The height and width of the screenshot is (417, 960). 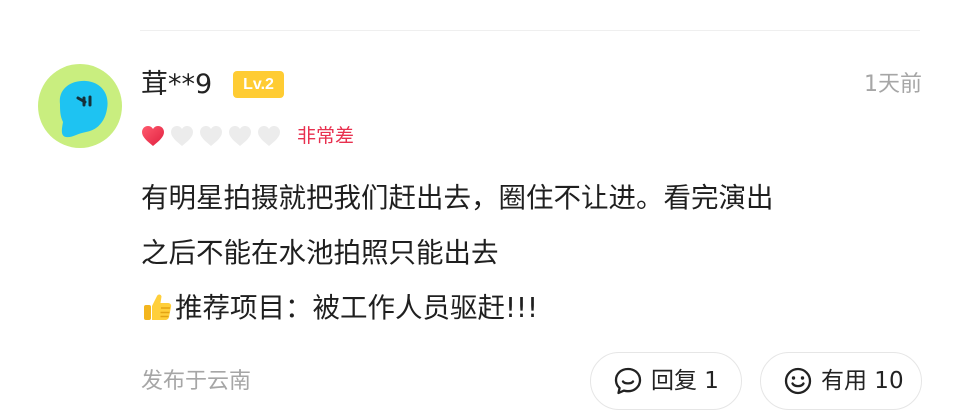 What do you see at coordinates (196, 381) in the screenshot?
I see `post-location: 发布于云南` at bounding box center [196, 381].